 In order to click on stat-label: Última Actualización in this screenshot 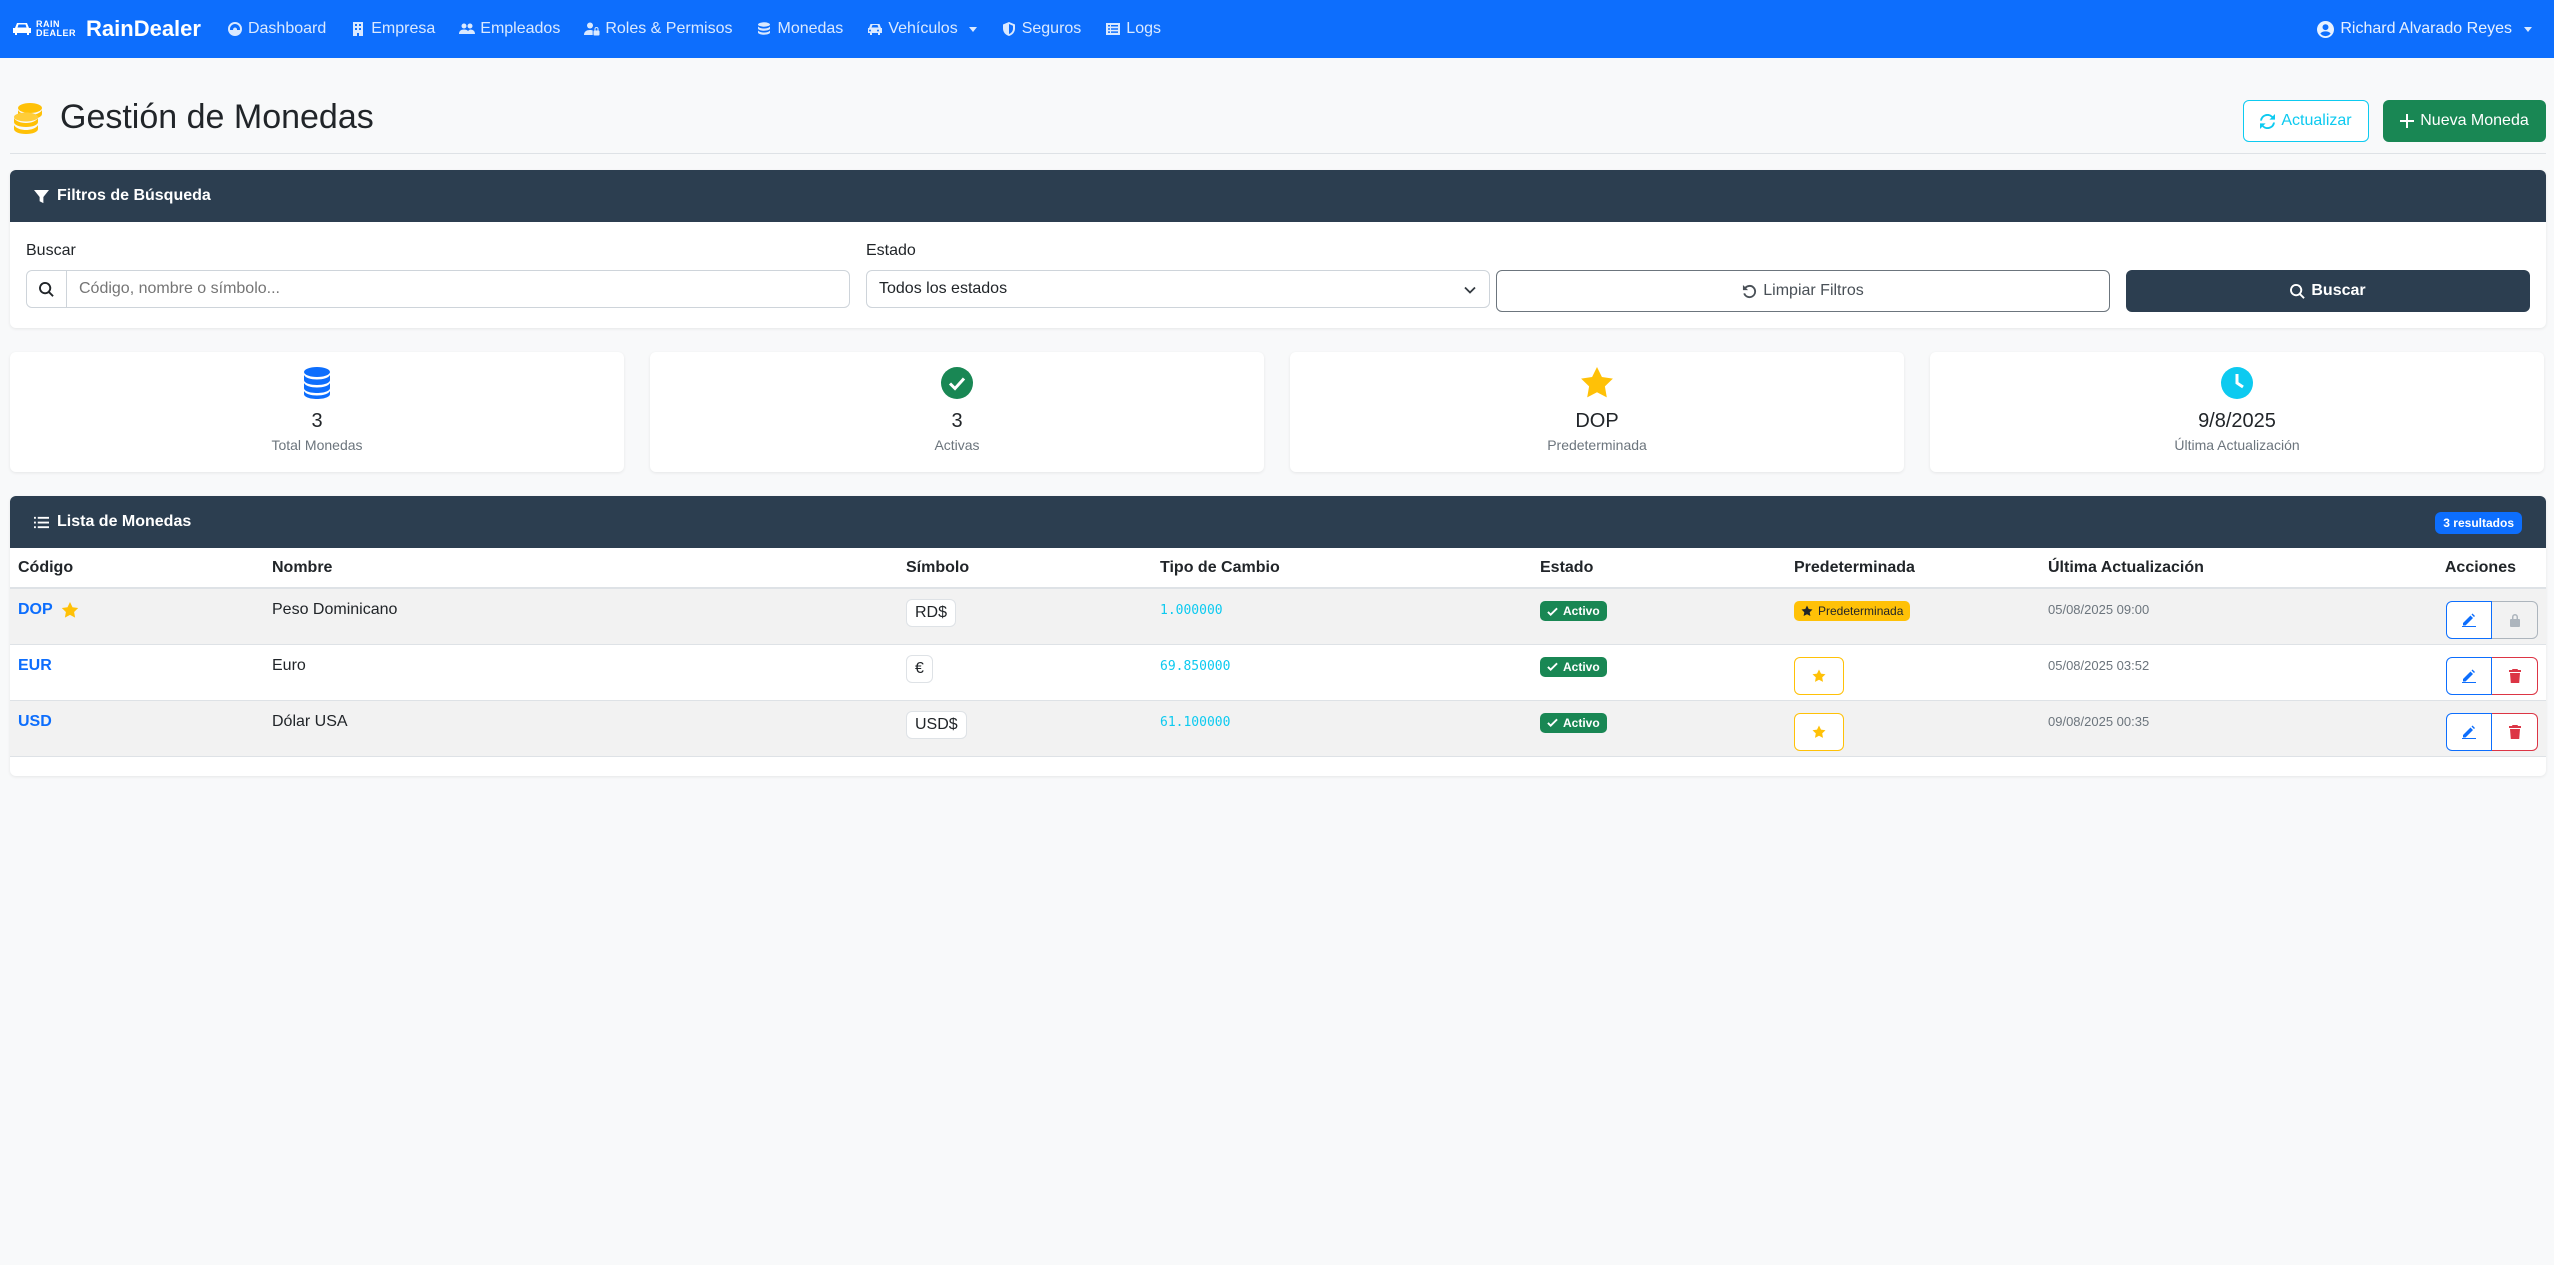, I will do `click(2237, 445)`.